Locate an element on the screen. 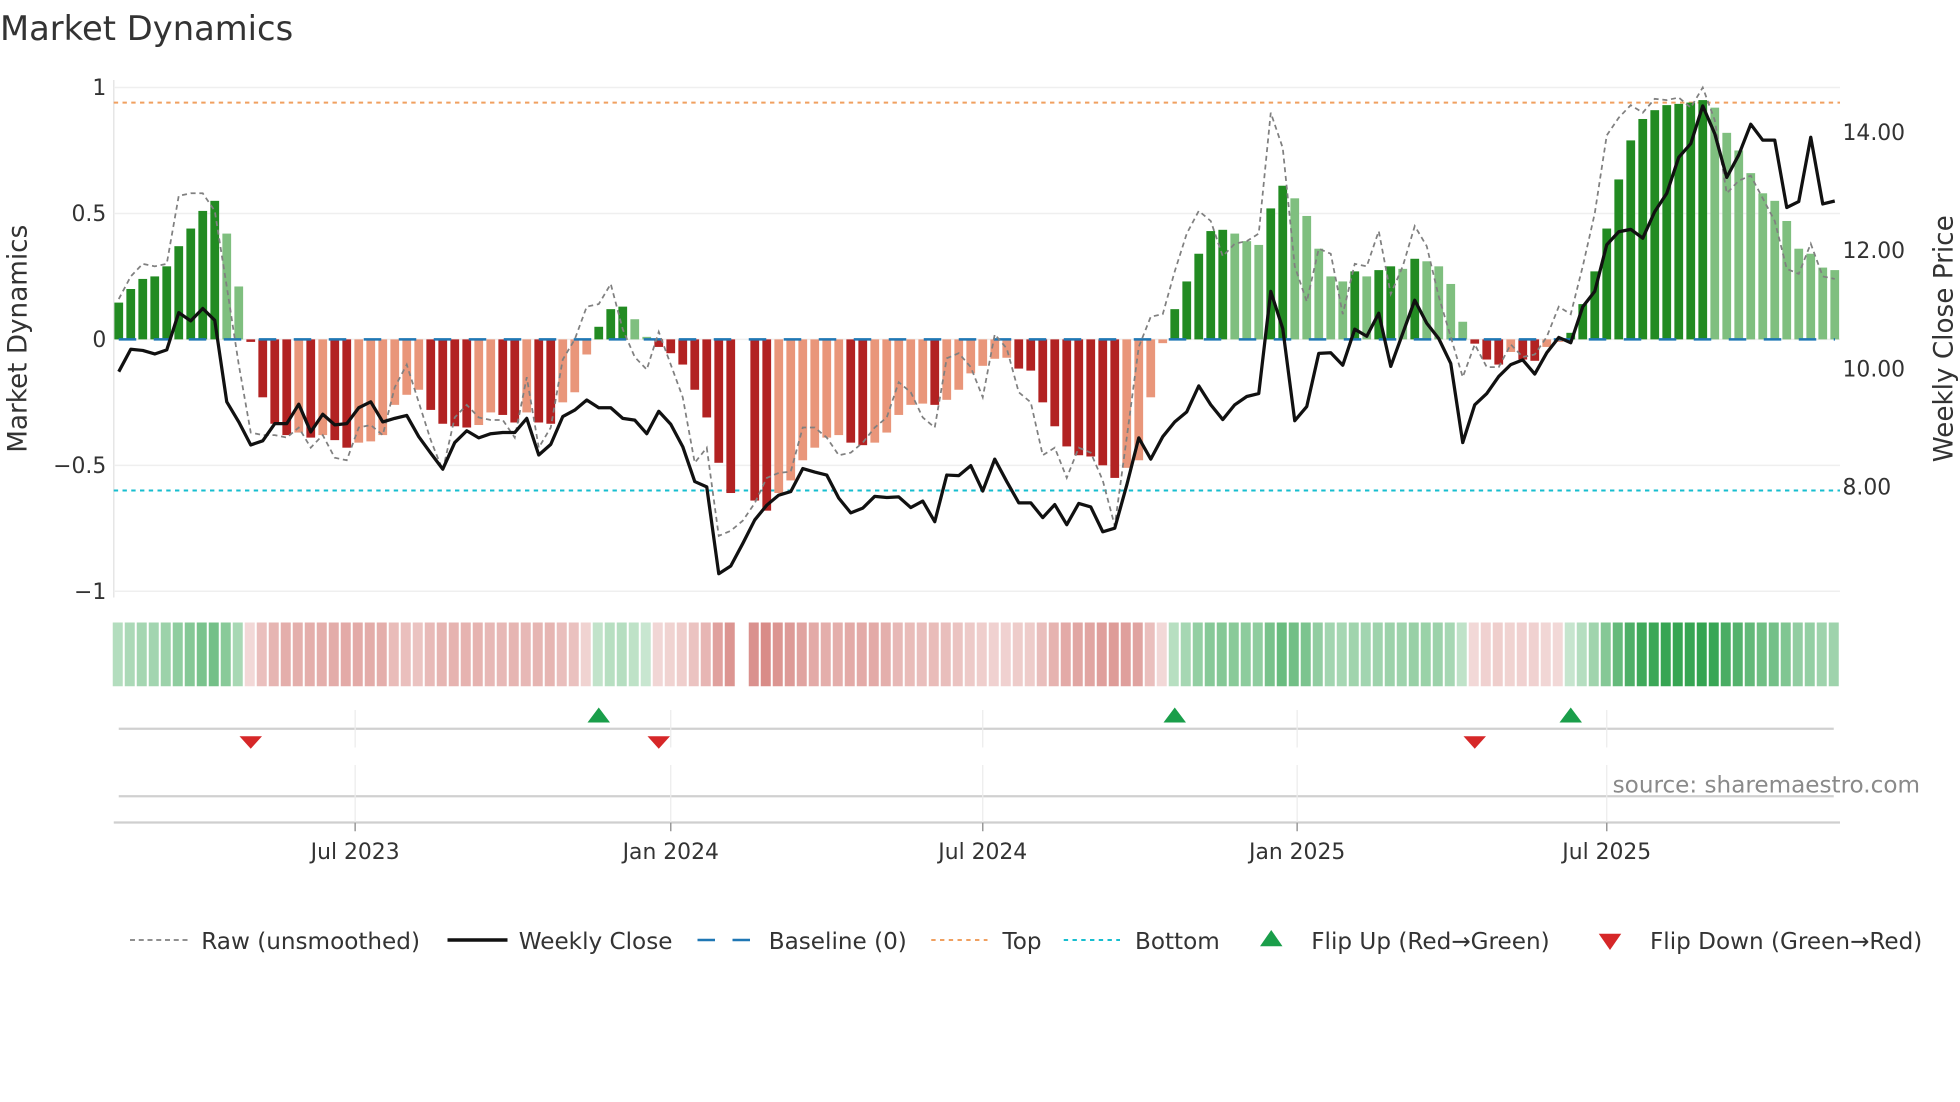 This screenshot has width=1960, height=1102. legend-label: Bottom is located at coordinates (1177, 942).